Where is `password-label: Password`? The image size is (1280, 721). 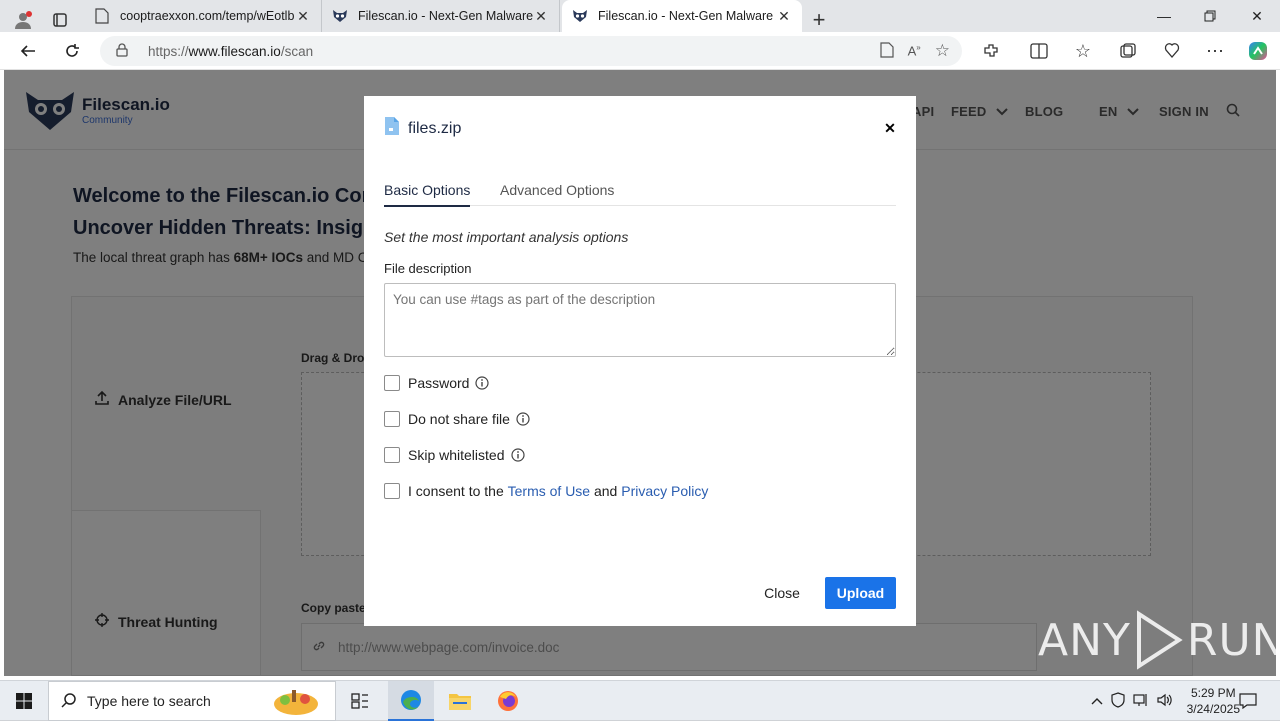
password-label: Password is located at coordinates (439, 383).